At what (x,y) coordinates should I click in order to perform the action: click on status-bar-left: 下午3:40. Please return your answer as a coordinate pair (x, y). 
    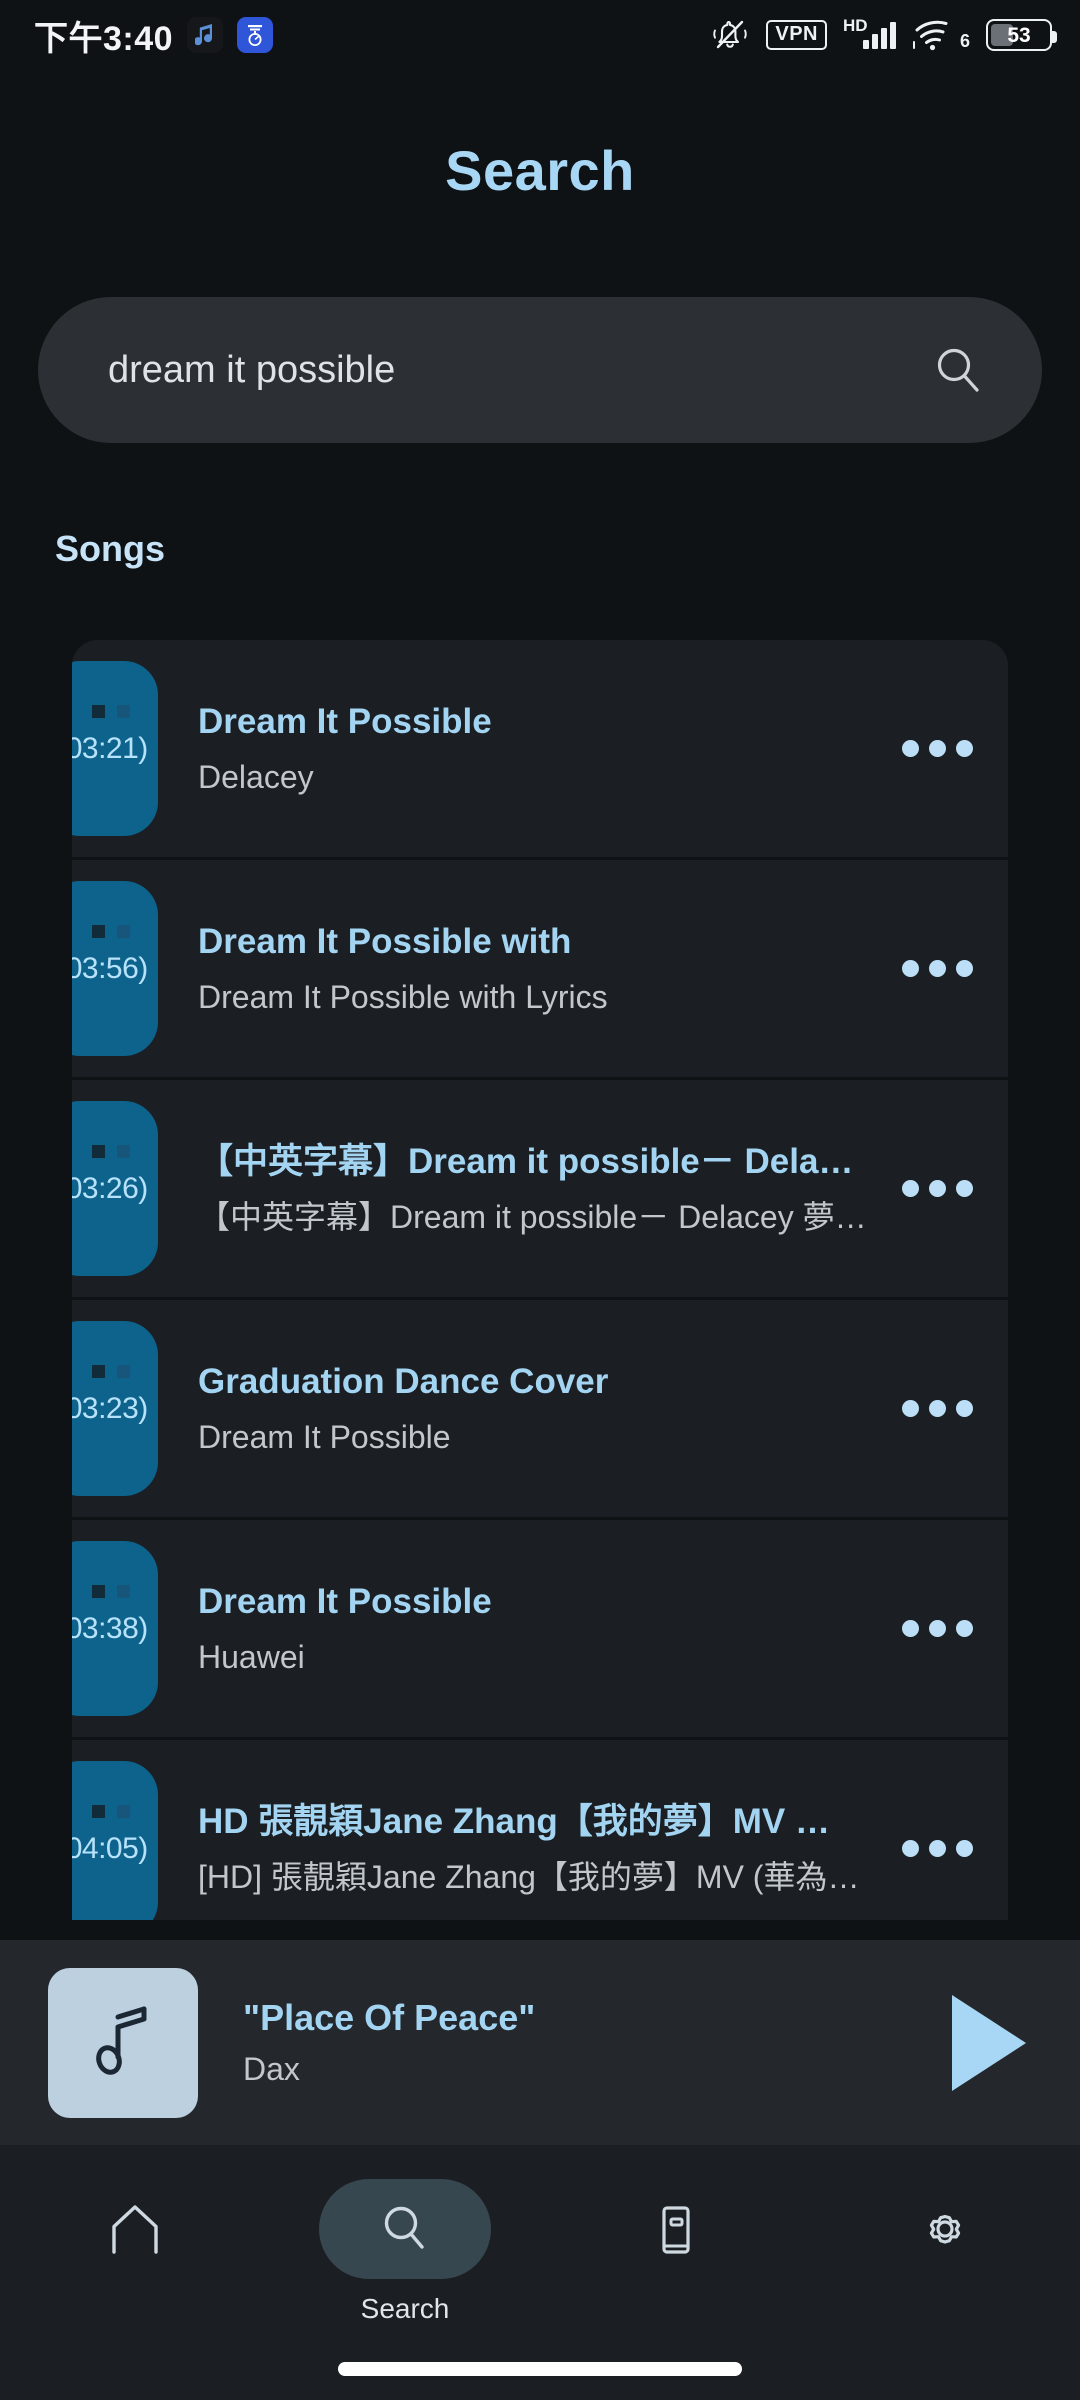
    Looking at the image, I should click on (154, 35).